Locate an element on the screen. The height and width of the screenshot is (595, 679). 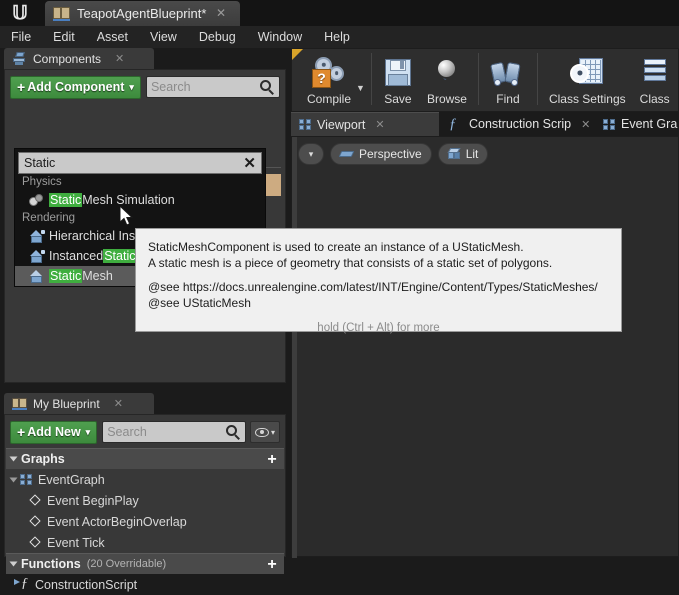
blueprint-icon is located at coordinates (61, 13).